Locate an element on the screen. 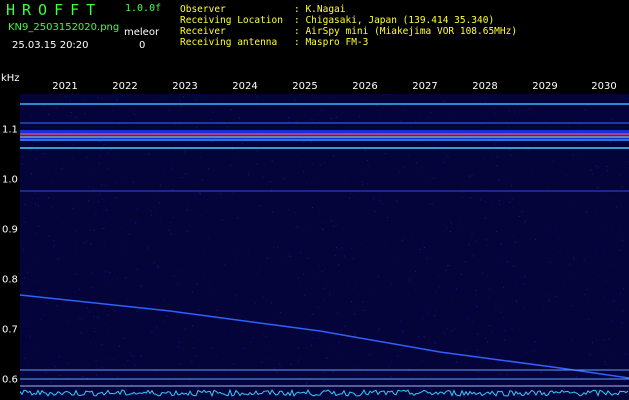  year-label: 2026 is located at coordinates (365, 86).